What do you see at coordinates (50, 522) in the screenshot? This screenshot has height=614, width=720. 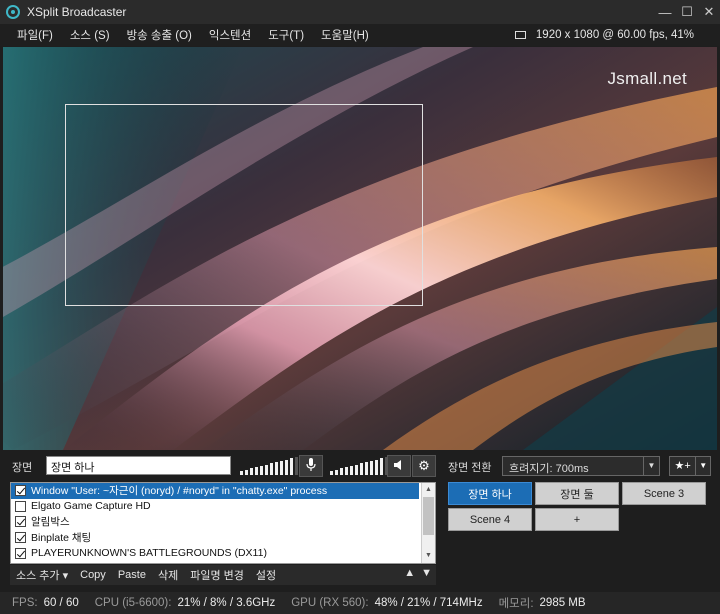 I see `source-label: 알림박스` at bounding box center [50, 522].